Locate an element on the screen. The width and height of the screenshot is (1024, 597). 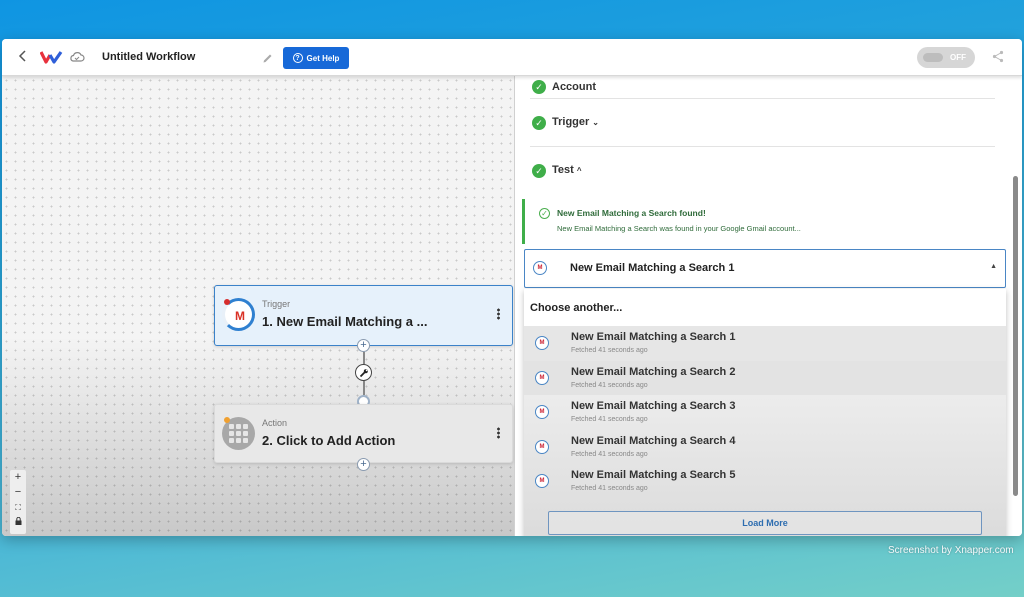
section-test: ✓ Test ^ is located at coordinates (762, 171).